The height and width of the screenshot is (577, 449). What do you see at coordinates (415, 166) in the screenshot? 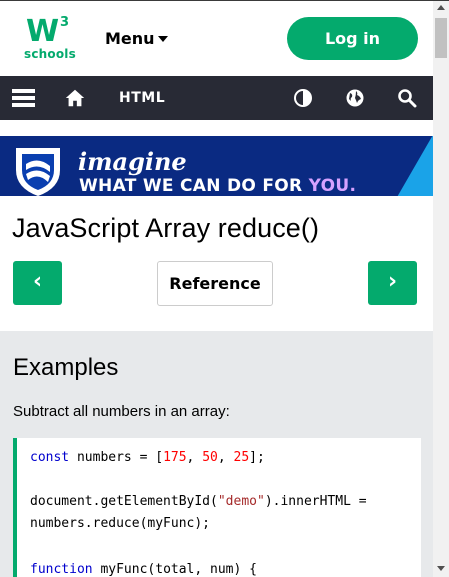
I see `ad-decorative-stripe` at bounding box center [415, 166].